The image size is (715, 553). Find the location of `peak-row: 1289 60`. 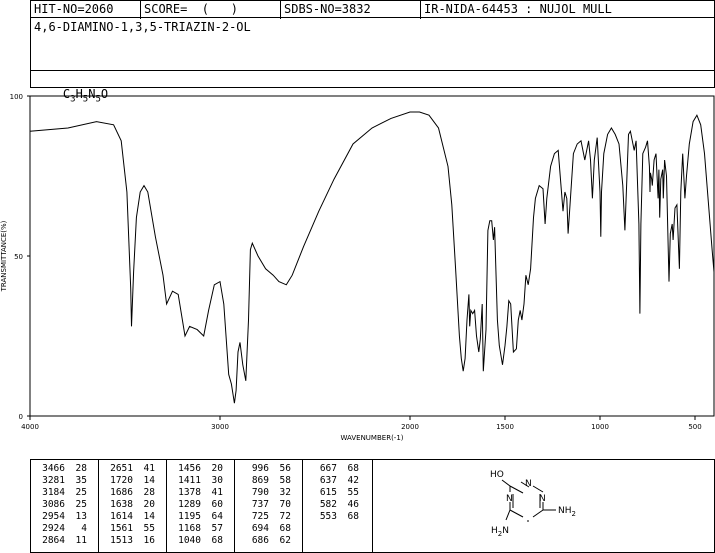

peak-row: 1289 60 is located at coordinates (198, 505).